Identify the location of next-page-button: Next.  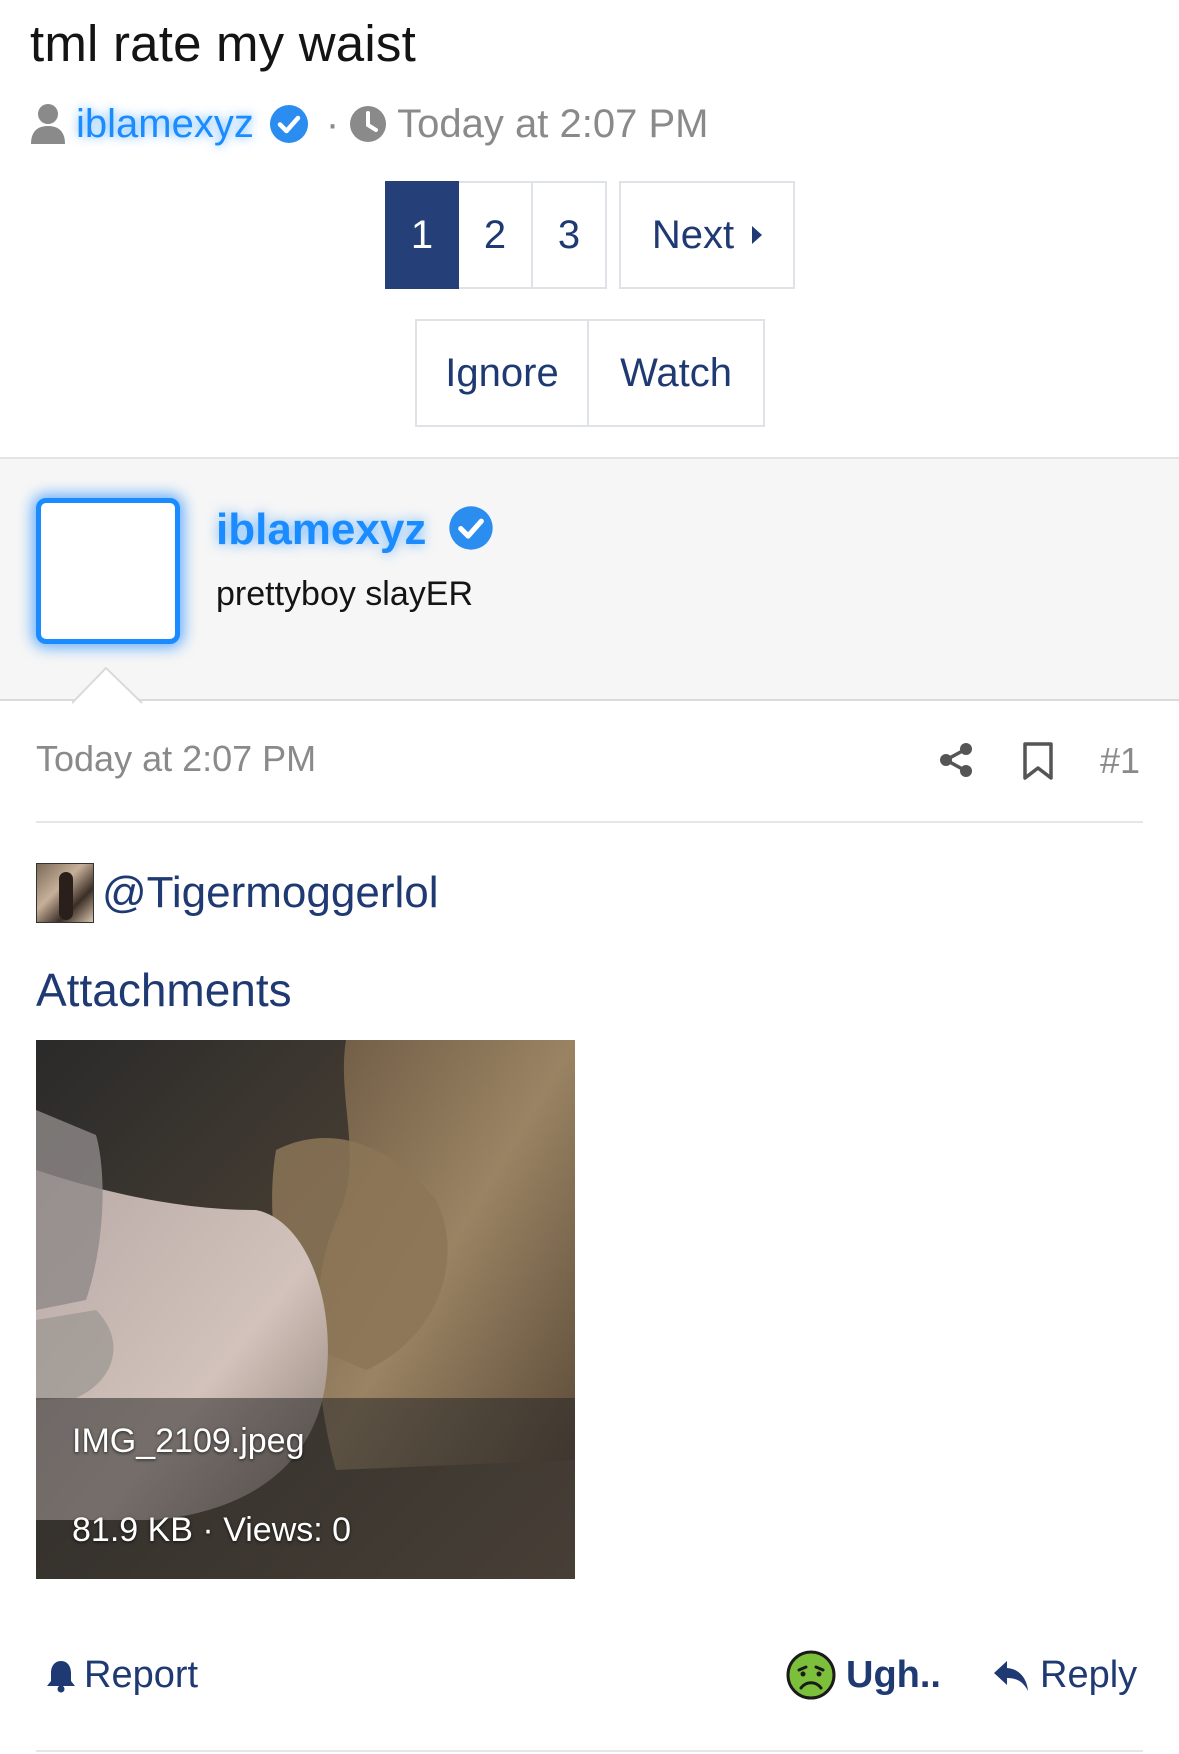
(707, 235).